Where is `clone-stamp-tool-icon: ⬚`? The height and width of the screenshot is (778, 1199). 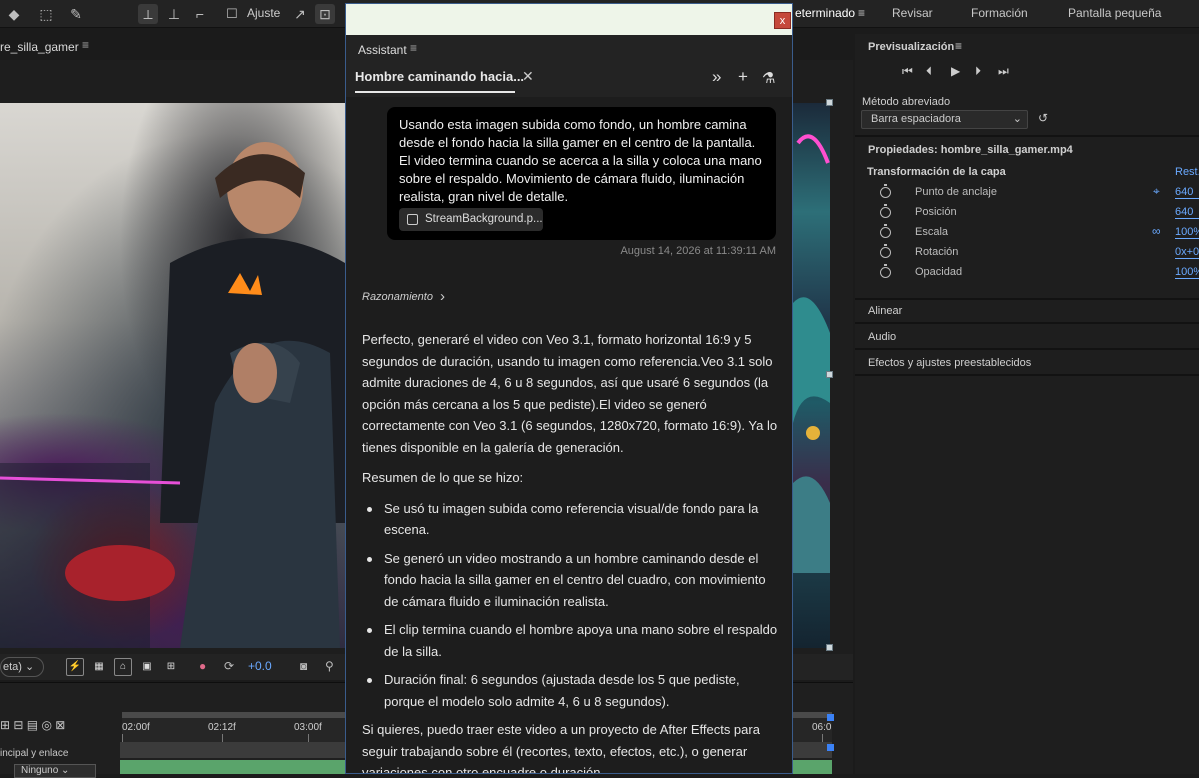
clone-stamp-tool-icon: ⬚ is located at coordinates (46, 14).